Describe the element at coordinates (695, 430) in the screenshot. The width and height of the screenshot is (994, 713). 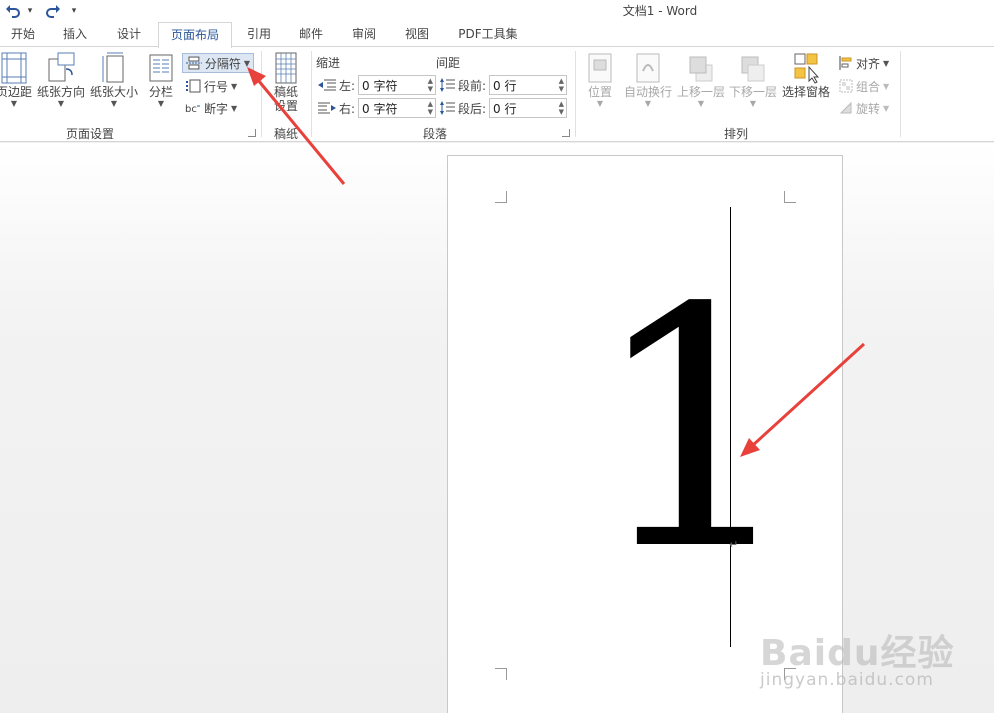
I see `document-text: 1` at that location.